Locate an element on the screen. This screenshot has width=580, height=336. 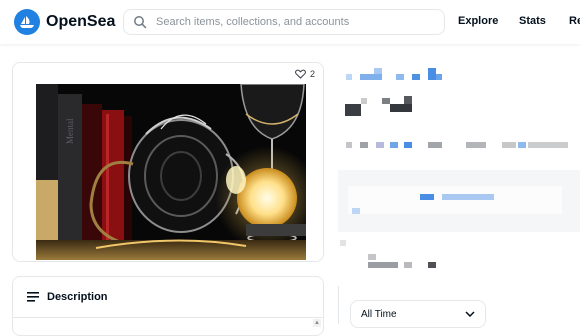
top-nav-bar: OpenSea Explore Stats Re is located at coordinates (290, 22).